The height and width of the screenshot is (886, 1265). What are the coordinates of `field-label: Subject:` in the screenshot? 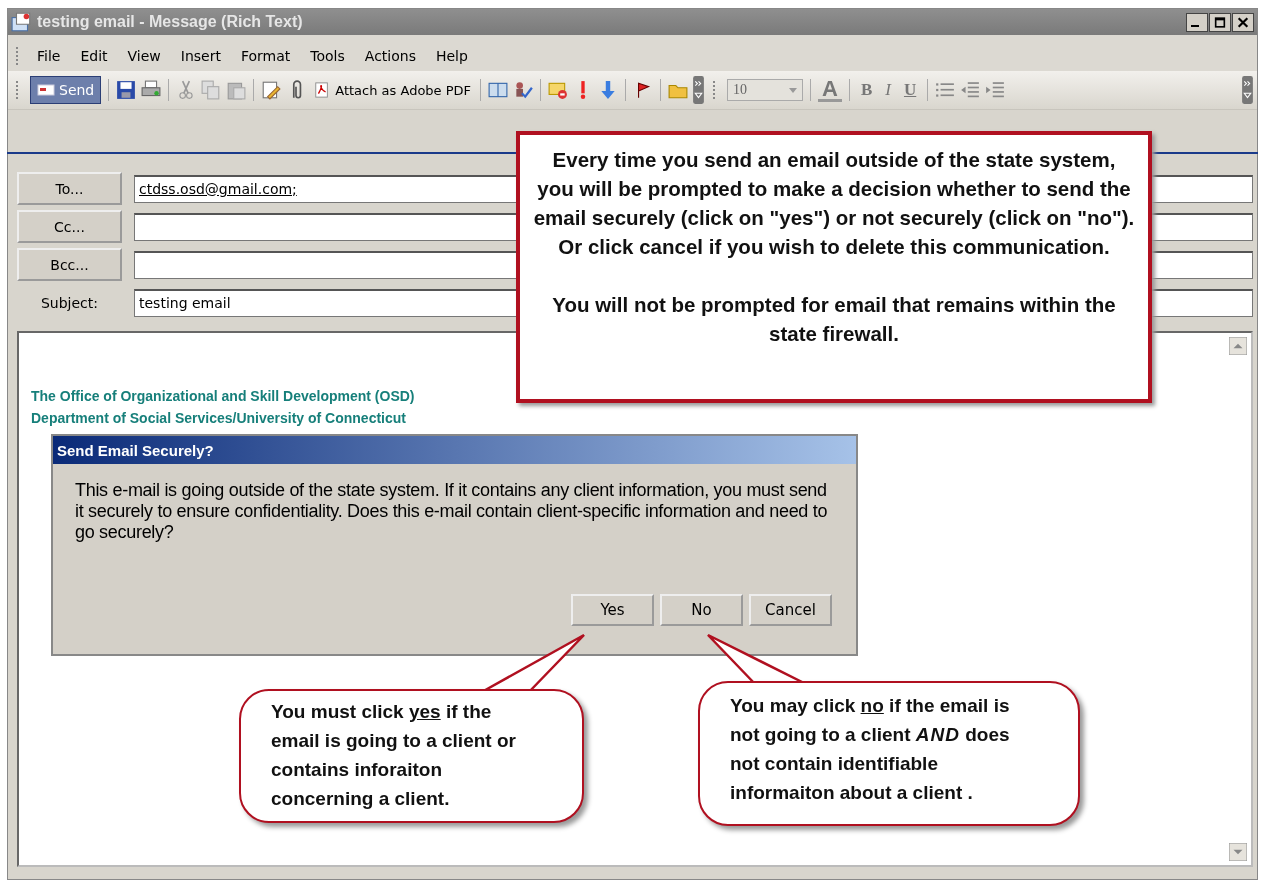 It's located at (69, 302).